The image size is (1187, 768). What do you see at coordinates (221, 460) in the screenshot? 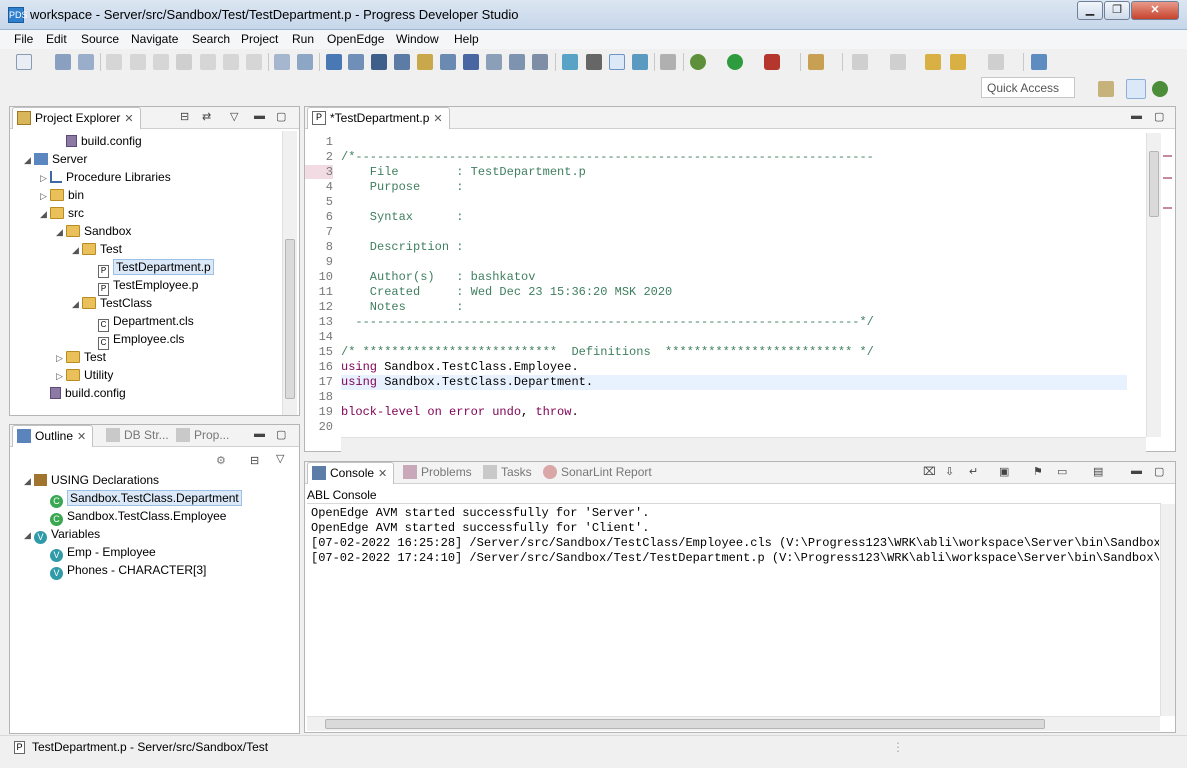
I see `sort-icon: ⚙` at bounding box center [221, 460].